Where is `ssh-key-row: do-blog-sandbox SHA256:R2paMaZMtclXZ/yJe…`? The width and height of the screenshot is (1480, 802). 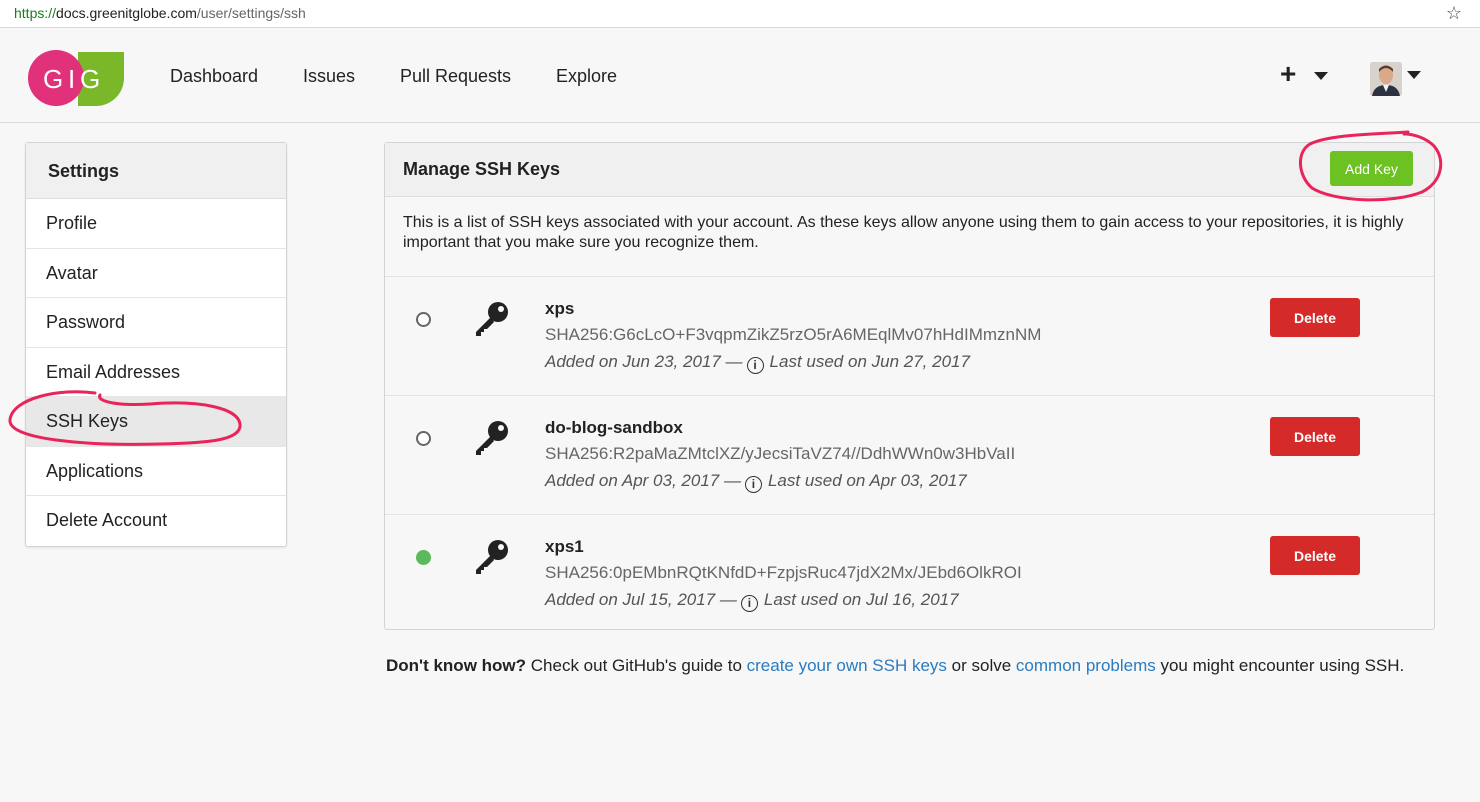
ssh-key-row: do-blog-sandbox SHA256:R2paMaZMtclXZ/yJe… is located at coordinates (909, 455).